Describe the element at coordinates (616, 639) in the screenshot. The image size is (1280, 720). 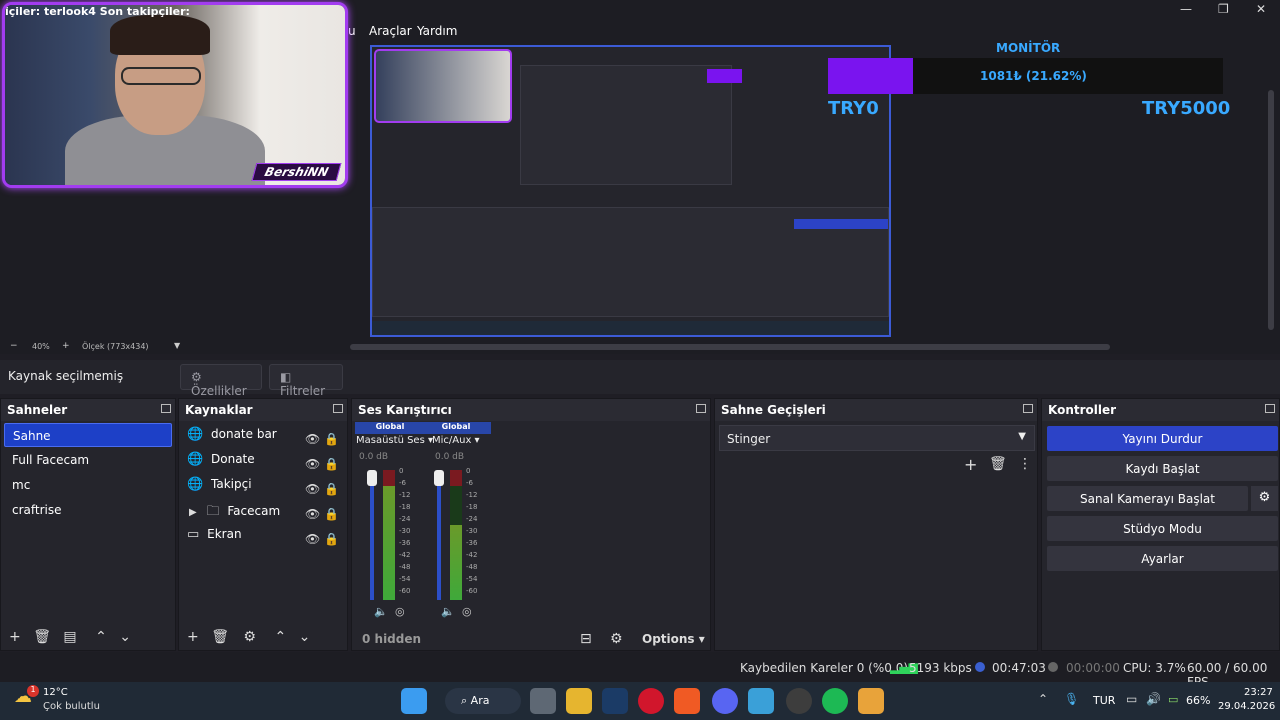
I see `advanced-audio-icon: ⚙` at that location.